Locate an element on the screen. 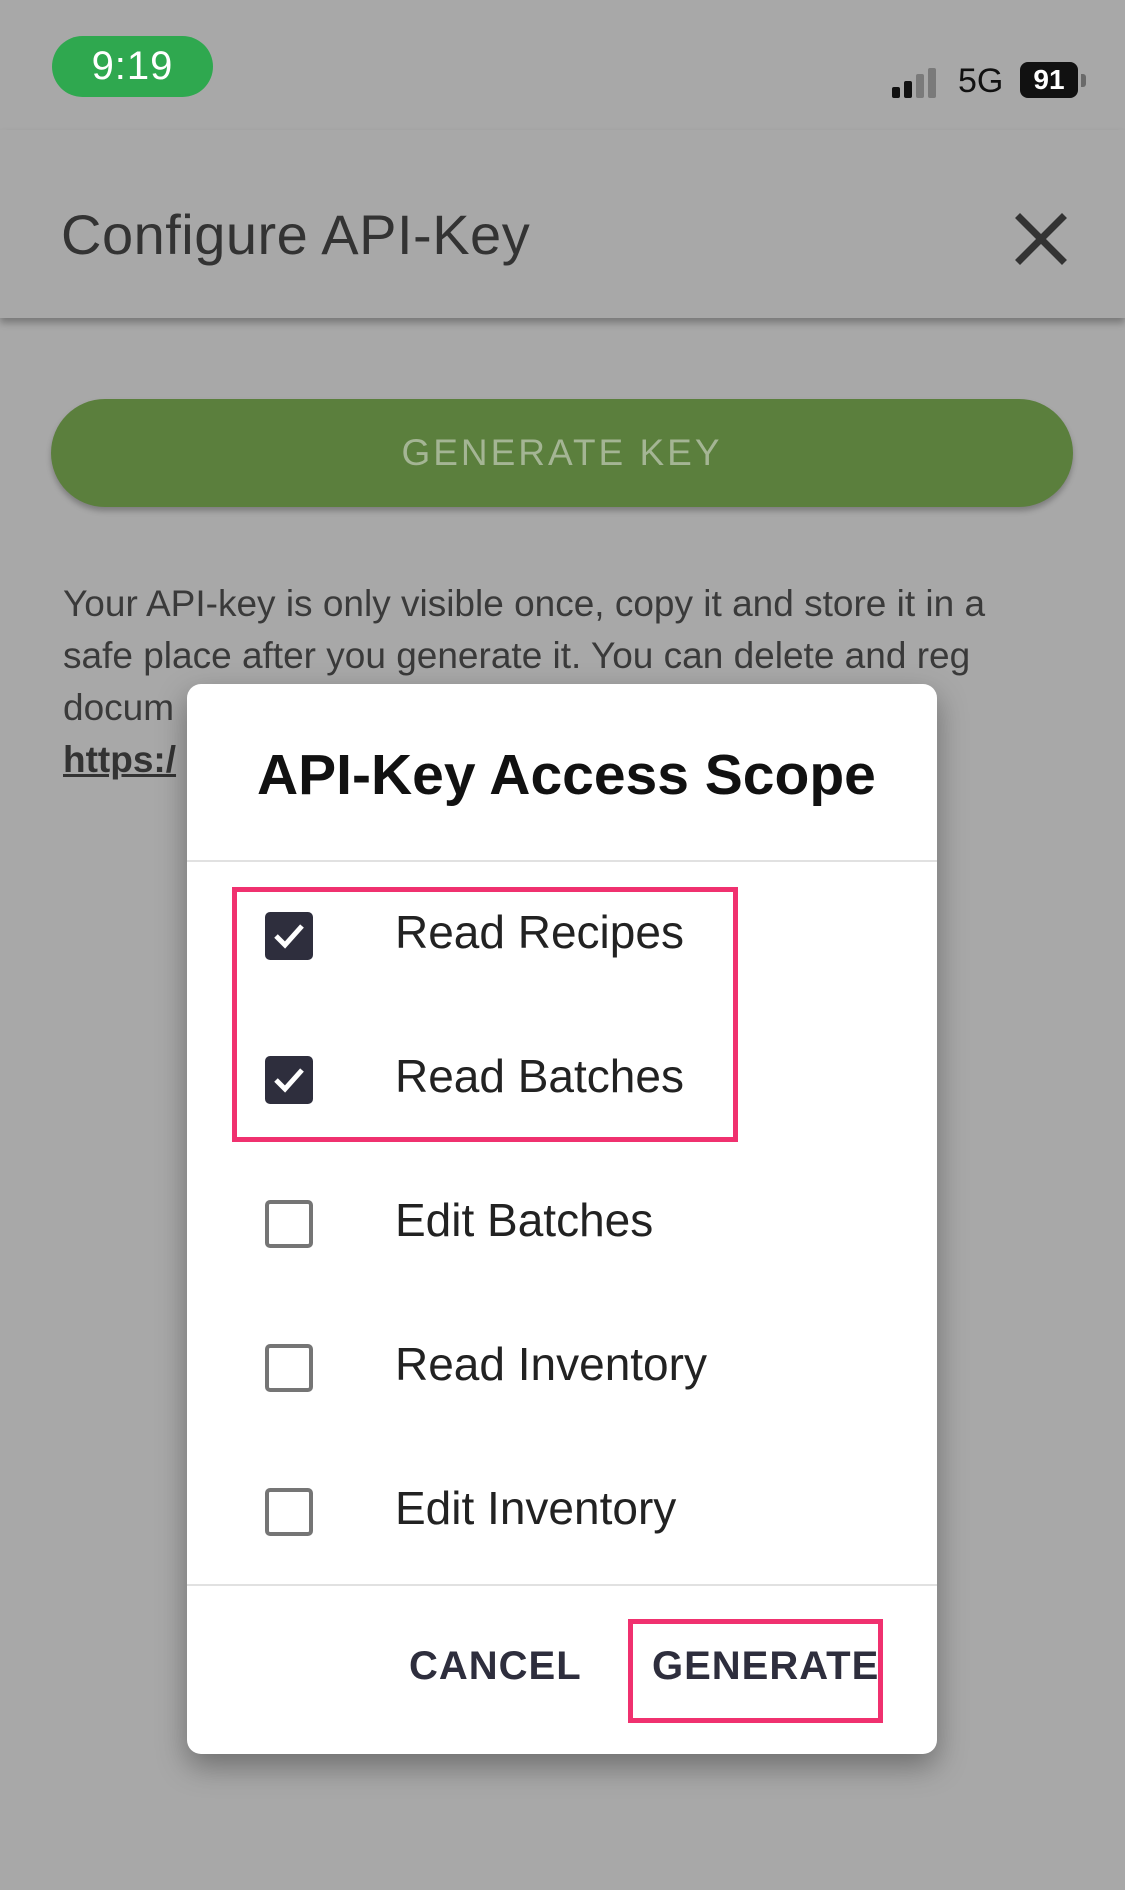  status-time: 9:19 is located at coordinates (132, 66).